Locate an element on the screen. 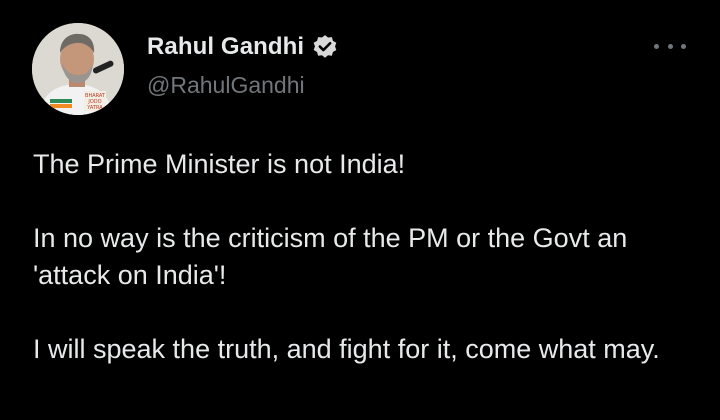  author-name-row: Rahul Gandhi is located at coordinates (243, 47).